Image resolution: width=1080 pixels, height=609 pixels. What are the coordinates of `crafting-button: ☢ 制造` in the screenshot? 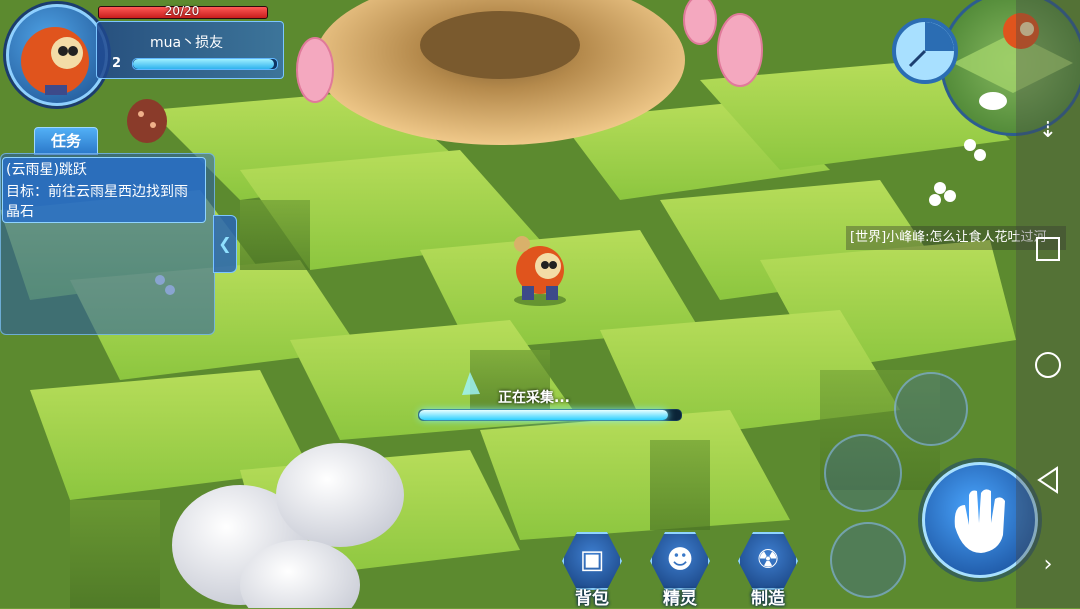 It's located at (768, 570).